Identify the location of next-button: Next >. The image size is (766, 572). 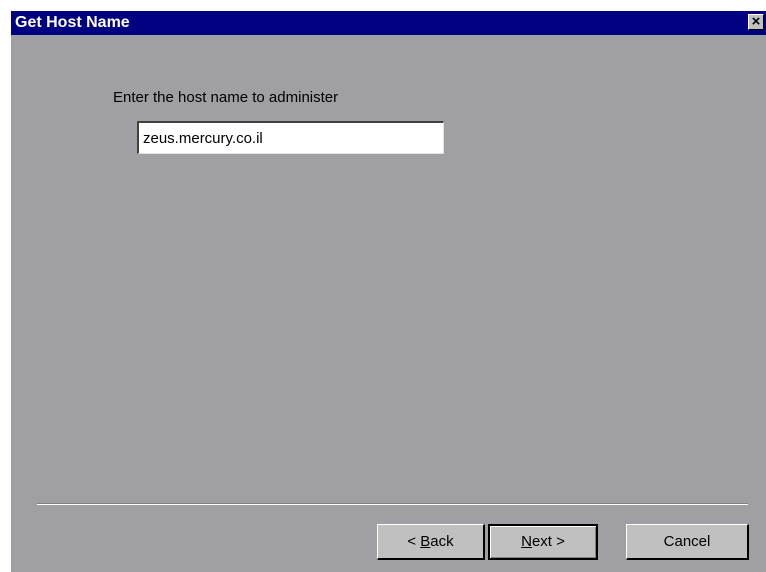
(543, 542).